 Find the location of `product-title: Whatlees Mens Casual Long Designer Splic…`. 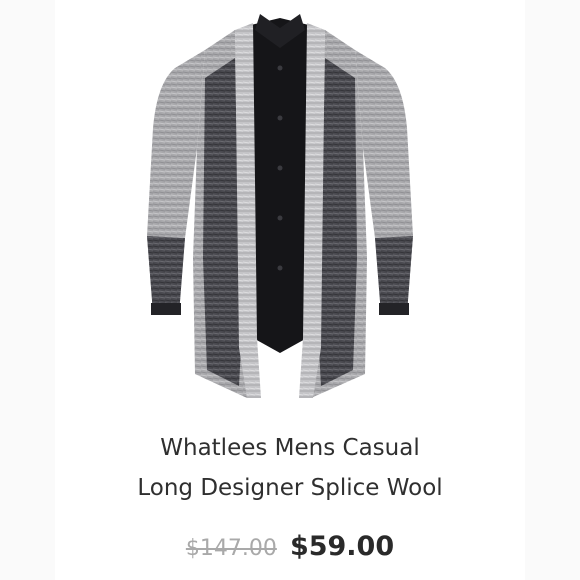

product-title: Whatlees Mens Casual Long Designer Splic… is located at coordinates (290, 468).